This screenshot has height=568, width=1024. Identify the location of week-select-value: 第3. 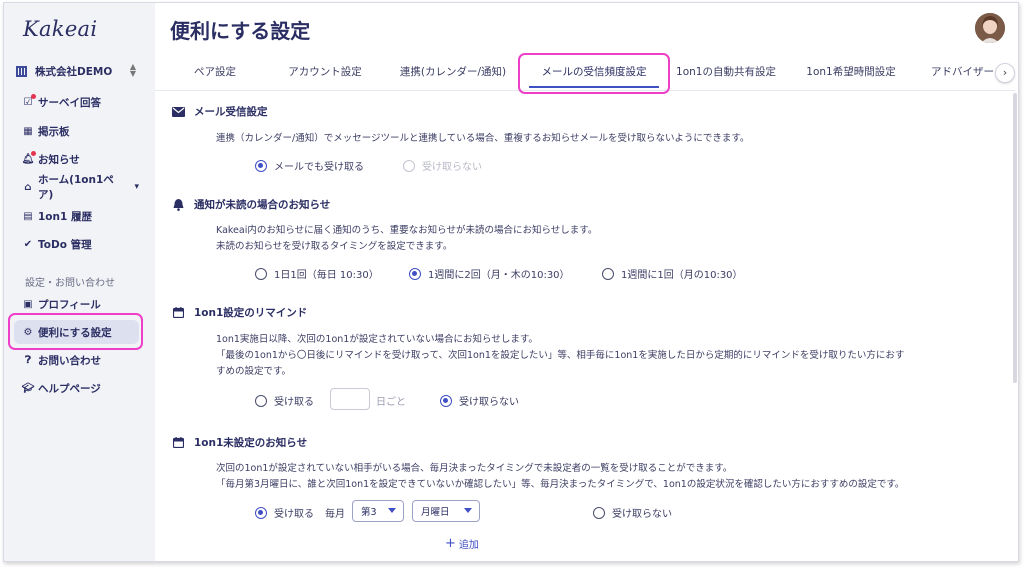
(369, 512).